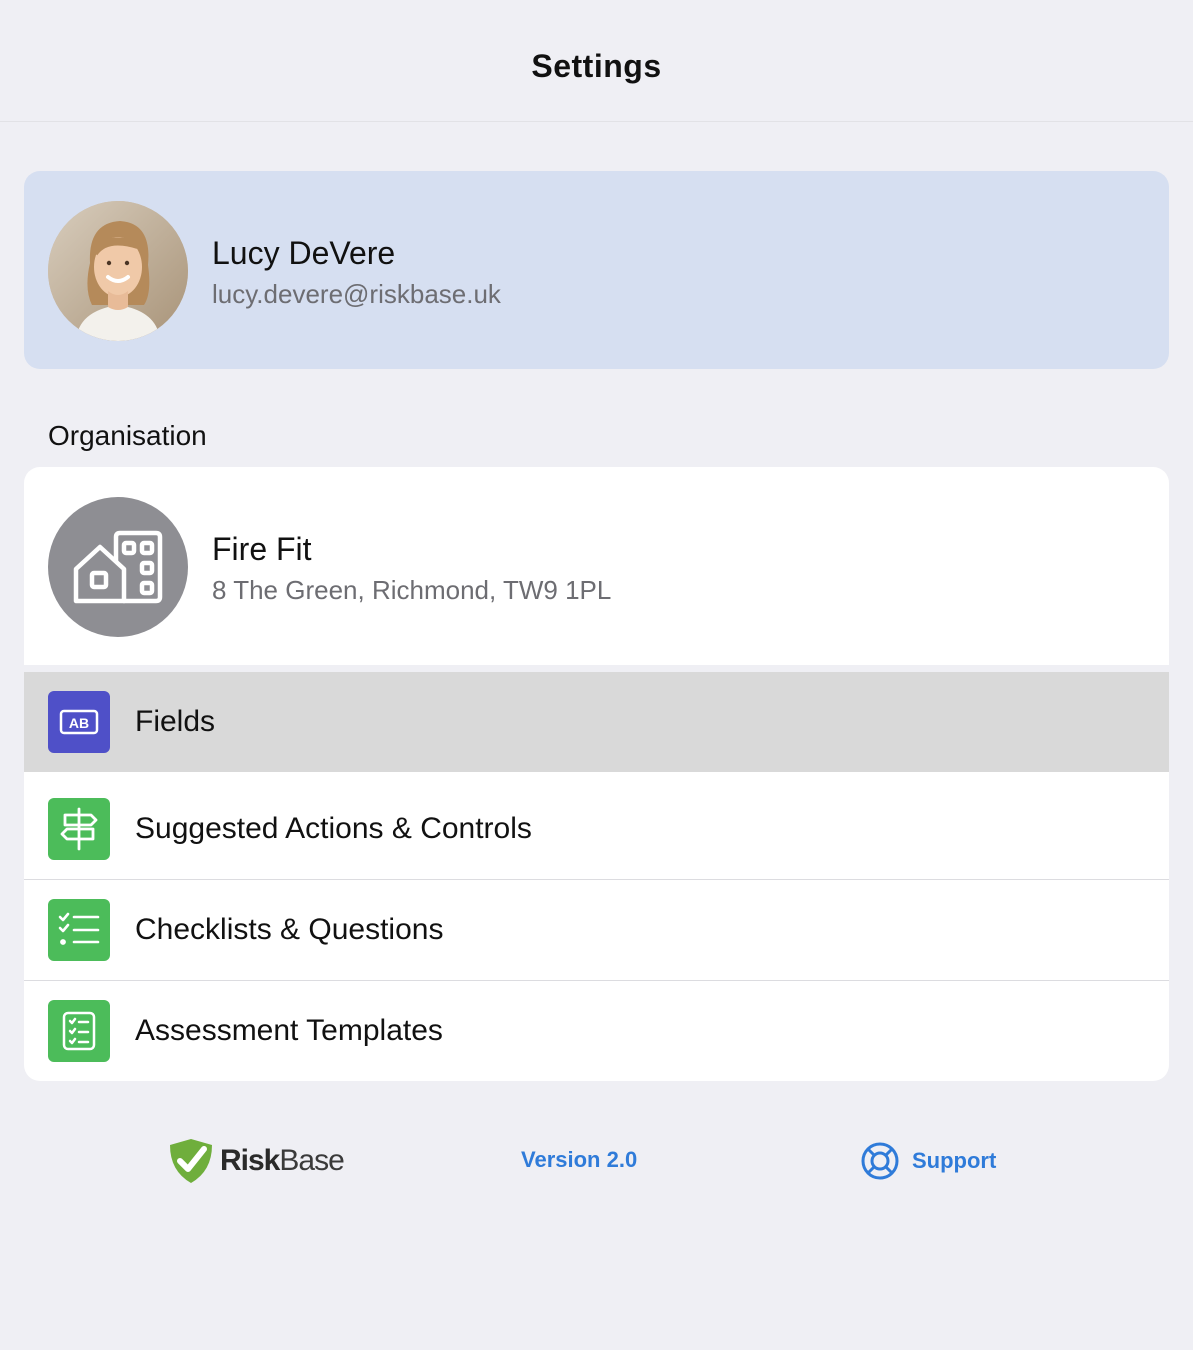 The height and width of the screenshot is (1350, 1193). Describe the element at coordinates (596, 668) in the screenshot. I see `section-gap` at that location.